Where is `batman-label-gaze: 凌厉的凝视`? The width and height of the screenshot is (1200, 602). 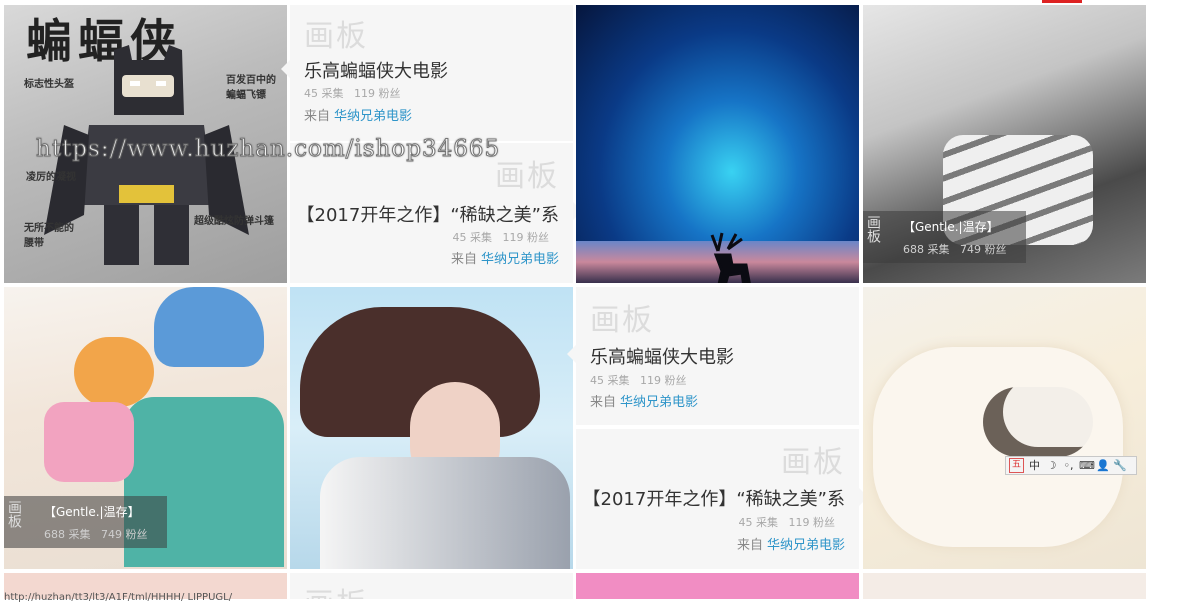 batman-label-gaze: 凌厉的凝视 is located at coordinates (51, 177).